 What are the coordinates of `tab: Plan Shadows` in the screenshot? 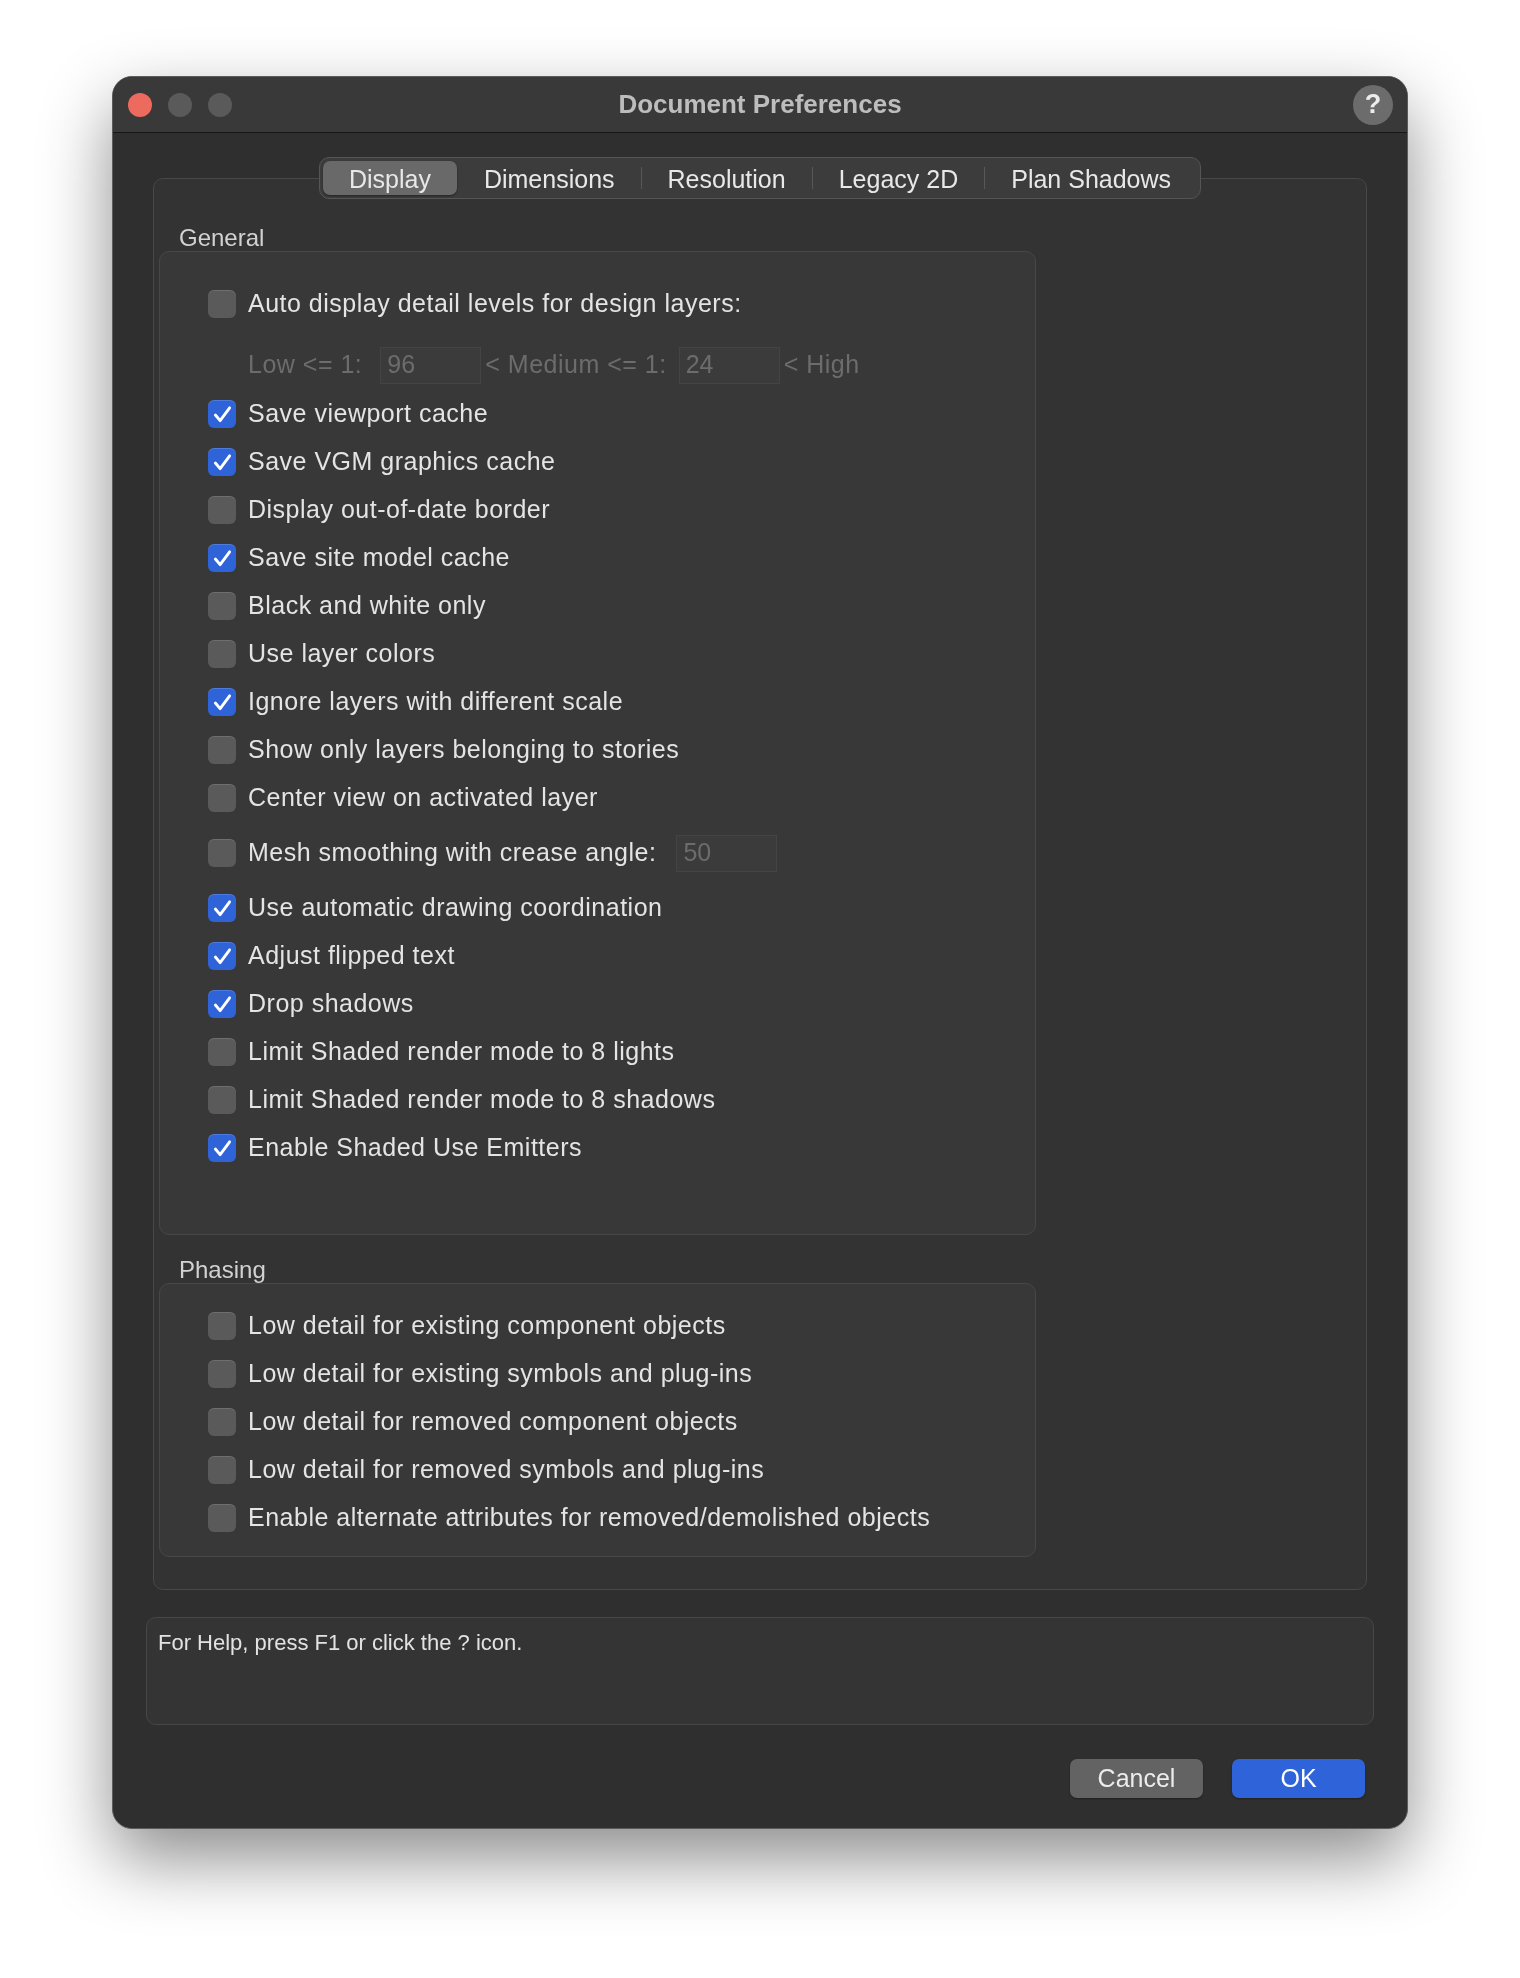 It's located at (1091, 178).